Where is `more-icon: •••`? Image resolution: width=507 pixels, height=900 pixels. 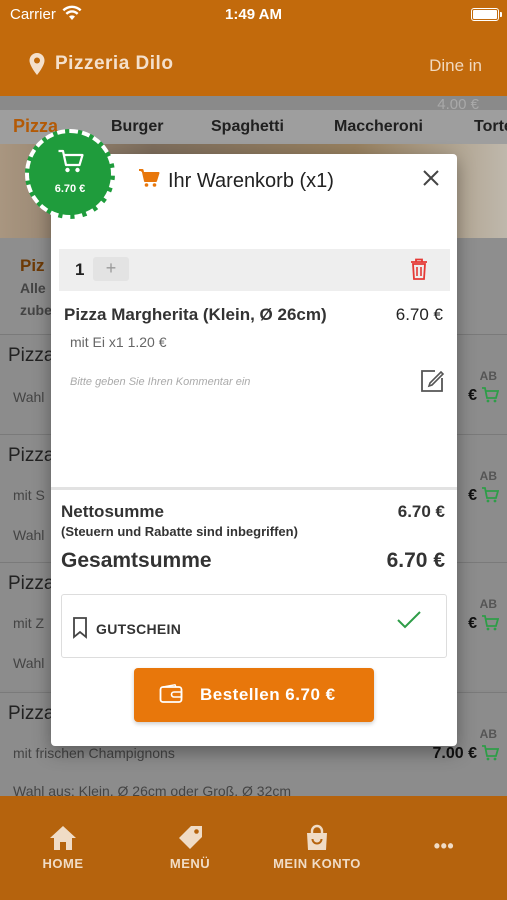 more-icon: ••• is located at coordinates (444, 846).